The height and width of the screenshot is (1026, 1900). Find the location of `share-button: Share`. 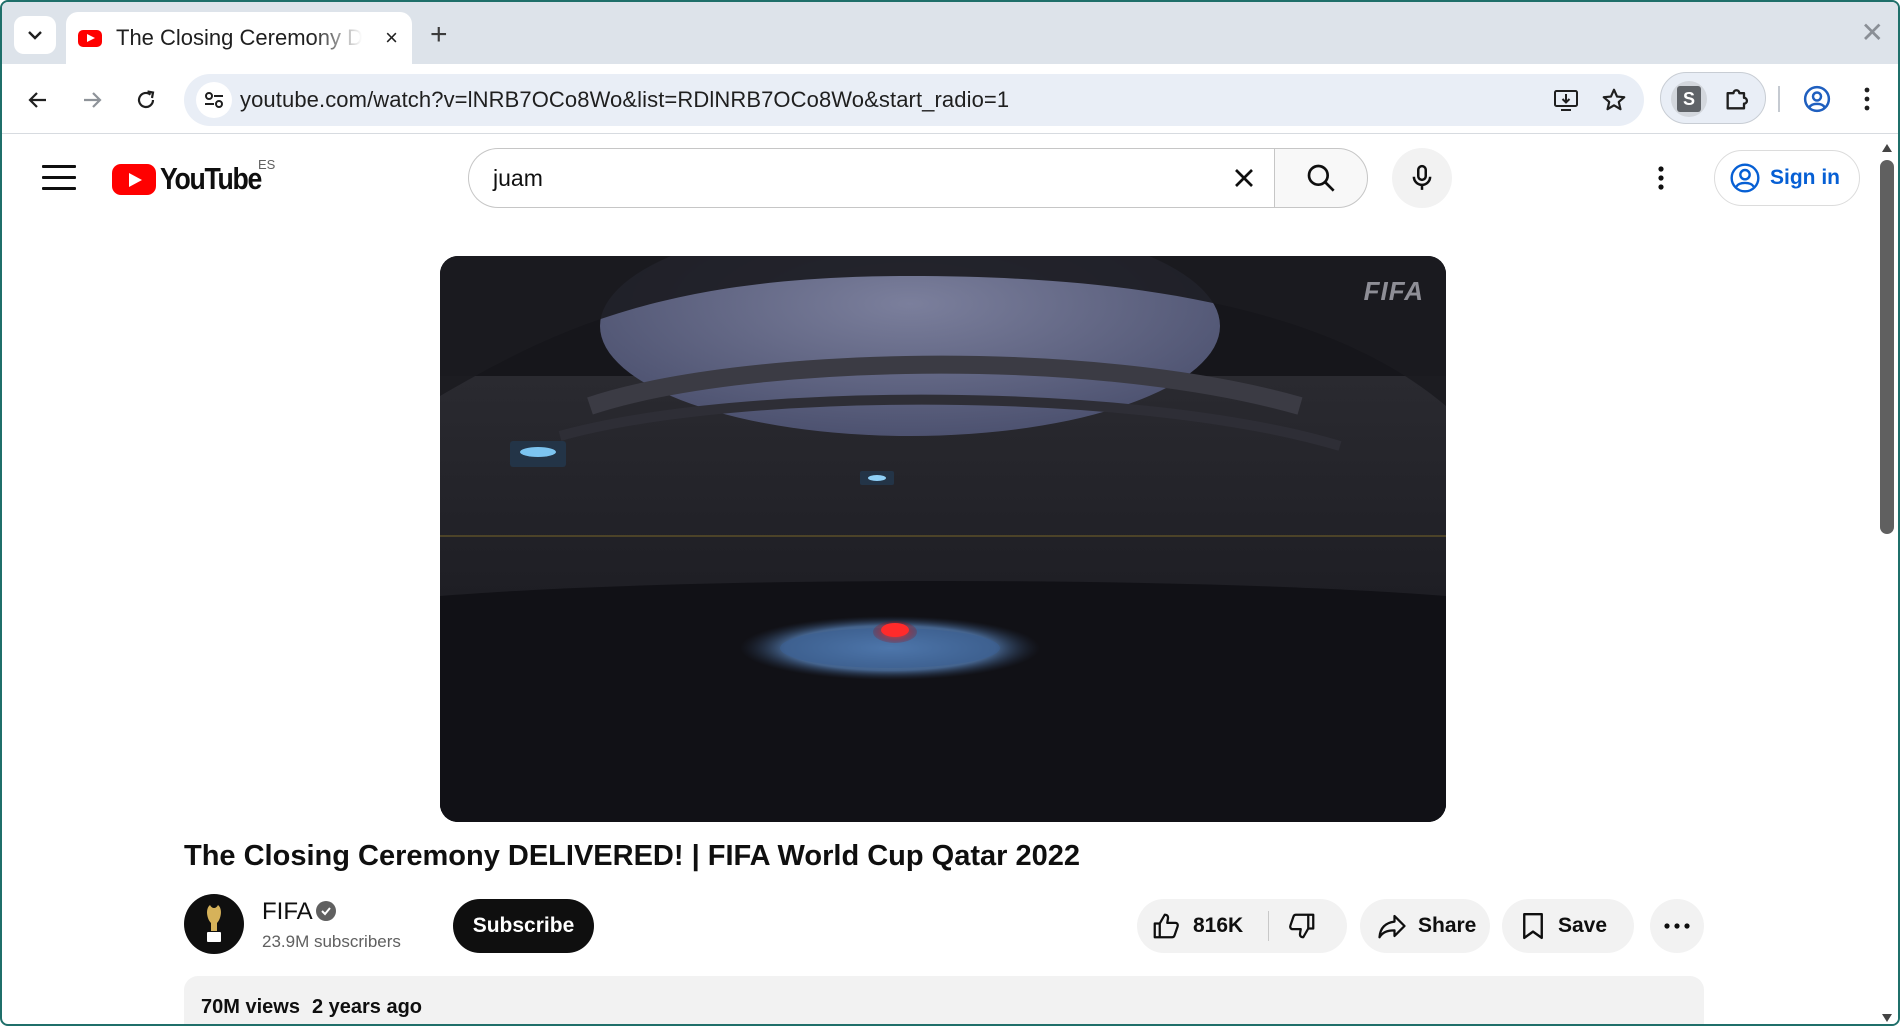

share-button: Share is located at coordinates (1425, 926).